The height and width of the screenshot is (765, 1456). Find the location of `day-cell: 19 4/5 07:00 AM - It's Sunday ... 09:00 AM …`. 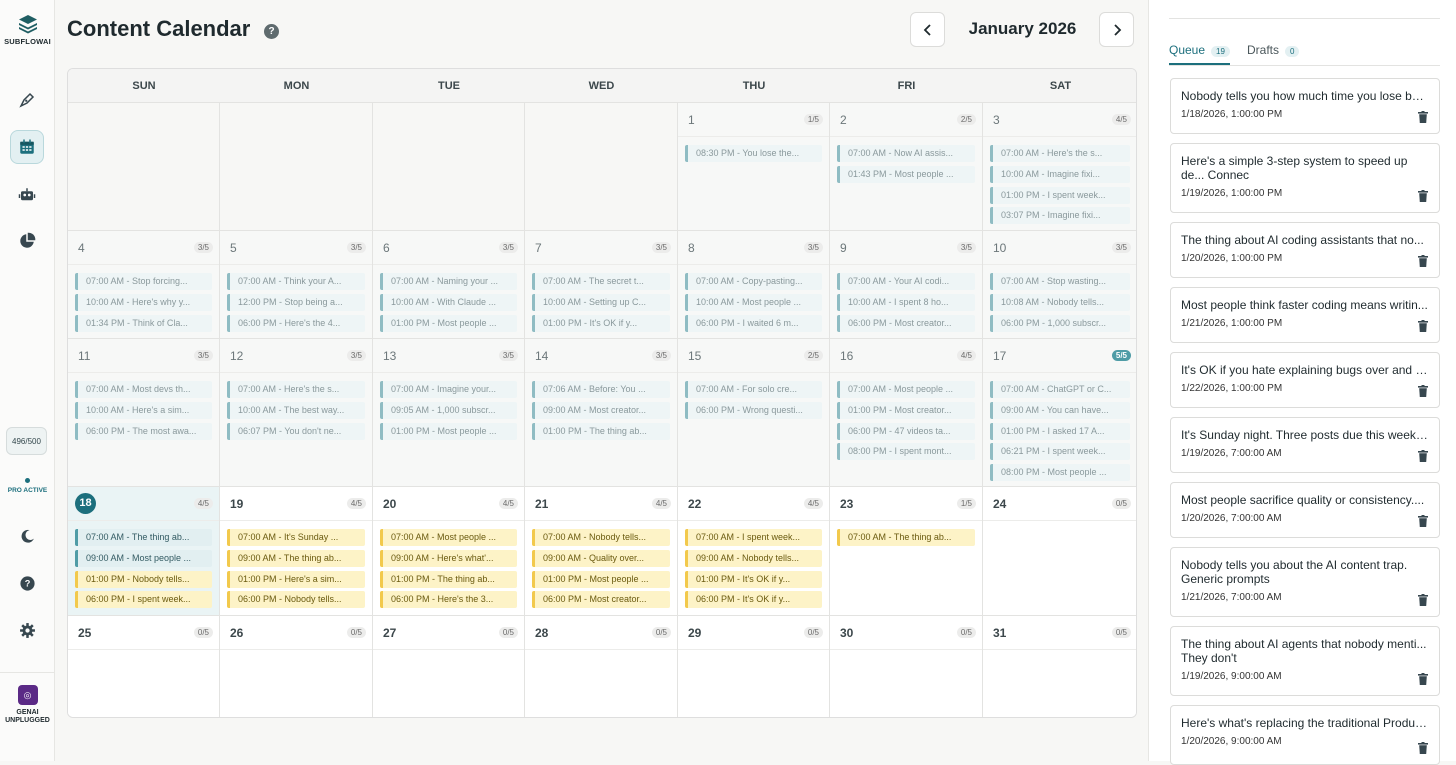

day-cell: 19 4/5 07:00 AM - It's Sunday ... 09:00 AM … is located at coordinates (296, 551).